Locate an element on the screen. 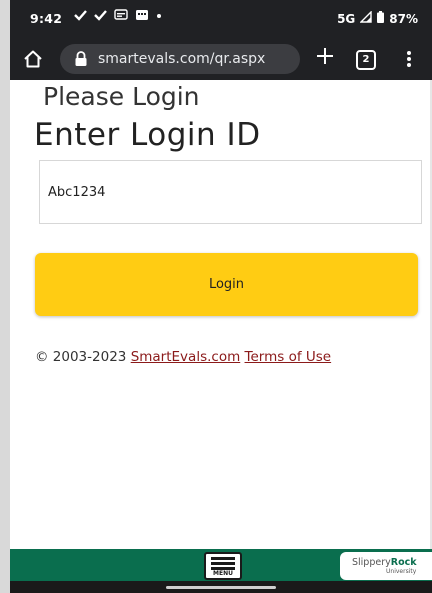 The height and width of the screenshot is (593, 432). battery-icon is located at coordinates (381, 18).